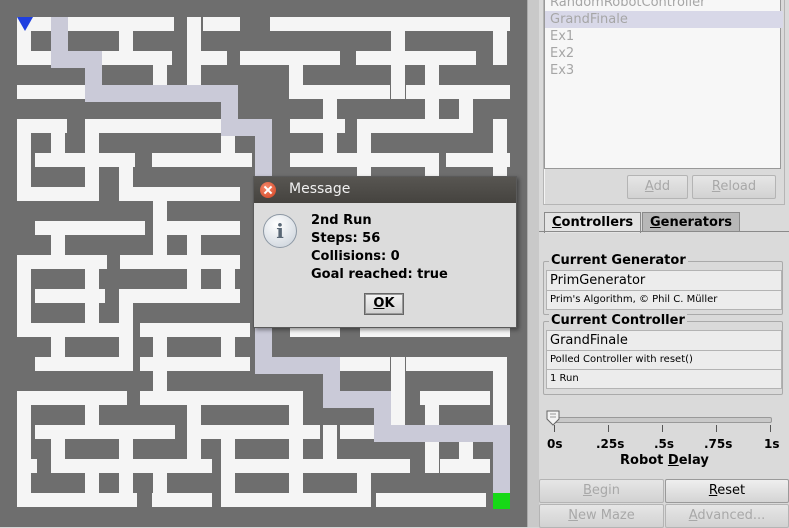 Image resolution: width=789 pixels, height=528 pixels. I want to click on add-button: Add, so click(657, 187).